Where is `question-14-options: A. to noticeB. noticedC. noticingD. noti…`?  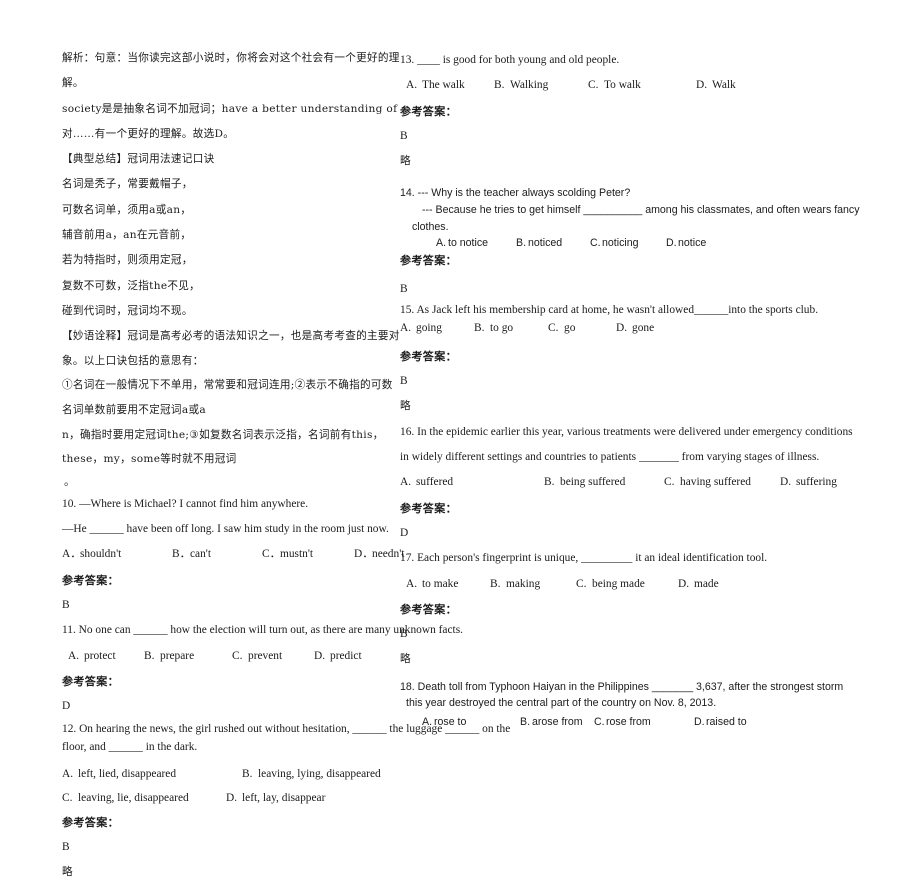 question-14-options: A. to noticeB. noticedC. noticingD. noti… is located at coordinates (632, 243).